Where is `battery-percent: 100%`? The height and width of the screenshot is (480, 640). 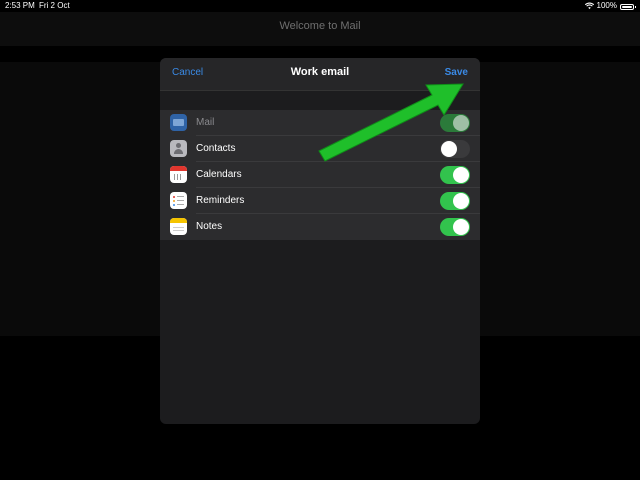
battery-percent: 100% is located at coordinates (606, 5).